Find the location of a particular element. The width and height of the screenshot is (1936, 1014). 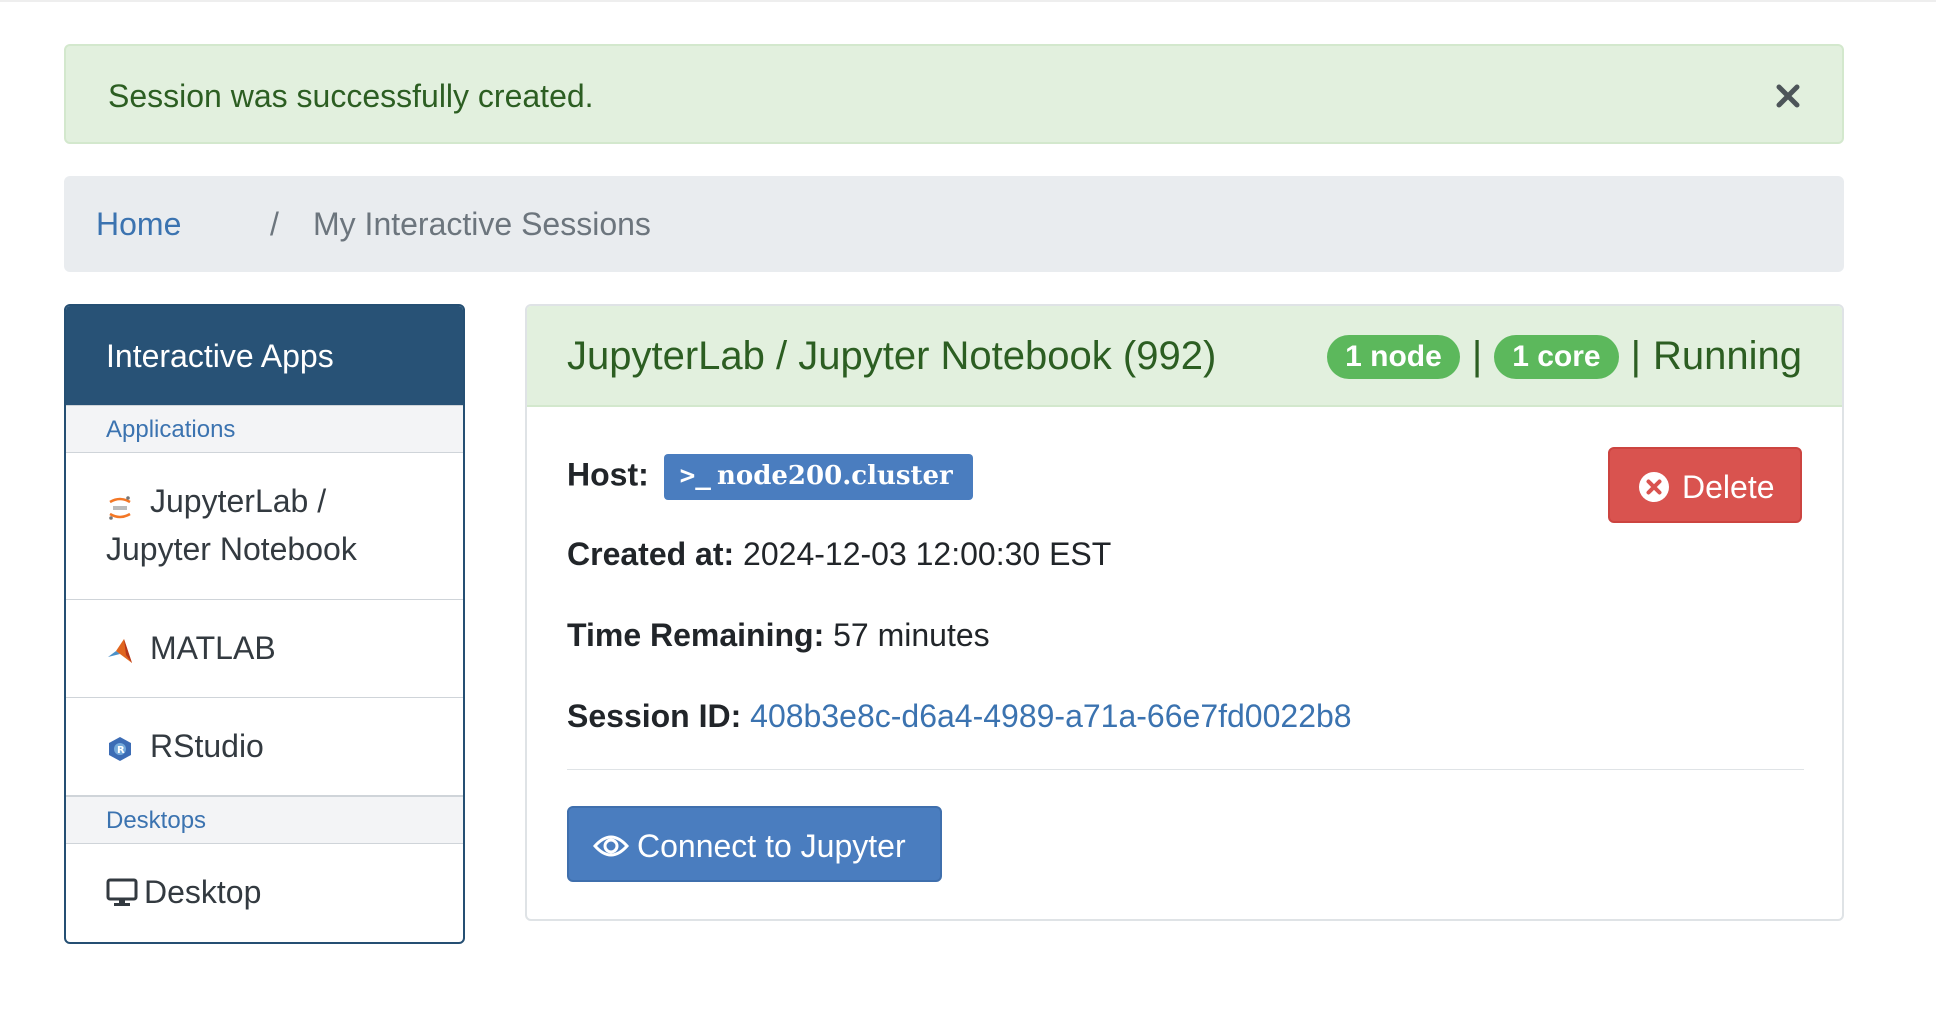

connect-button: Connect to Jupyter is located at coordinates (754, 844).